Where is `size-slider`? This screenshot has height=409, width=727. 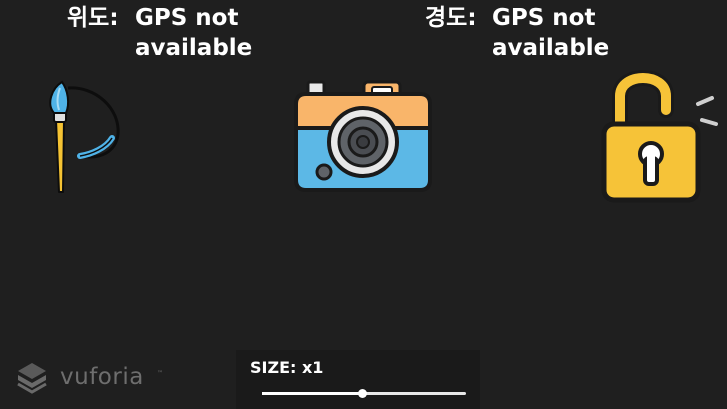 size-slider is located at coordinates (364, 393).